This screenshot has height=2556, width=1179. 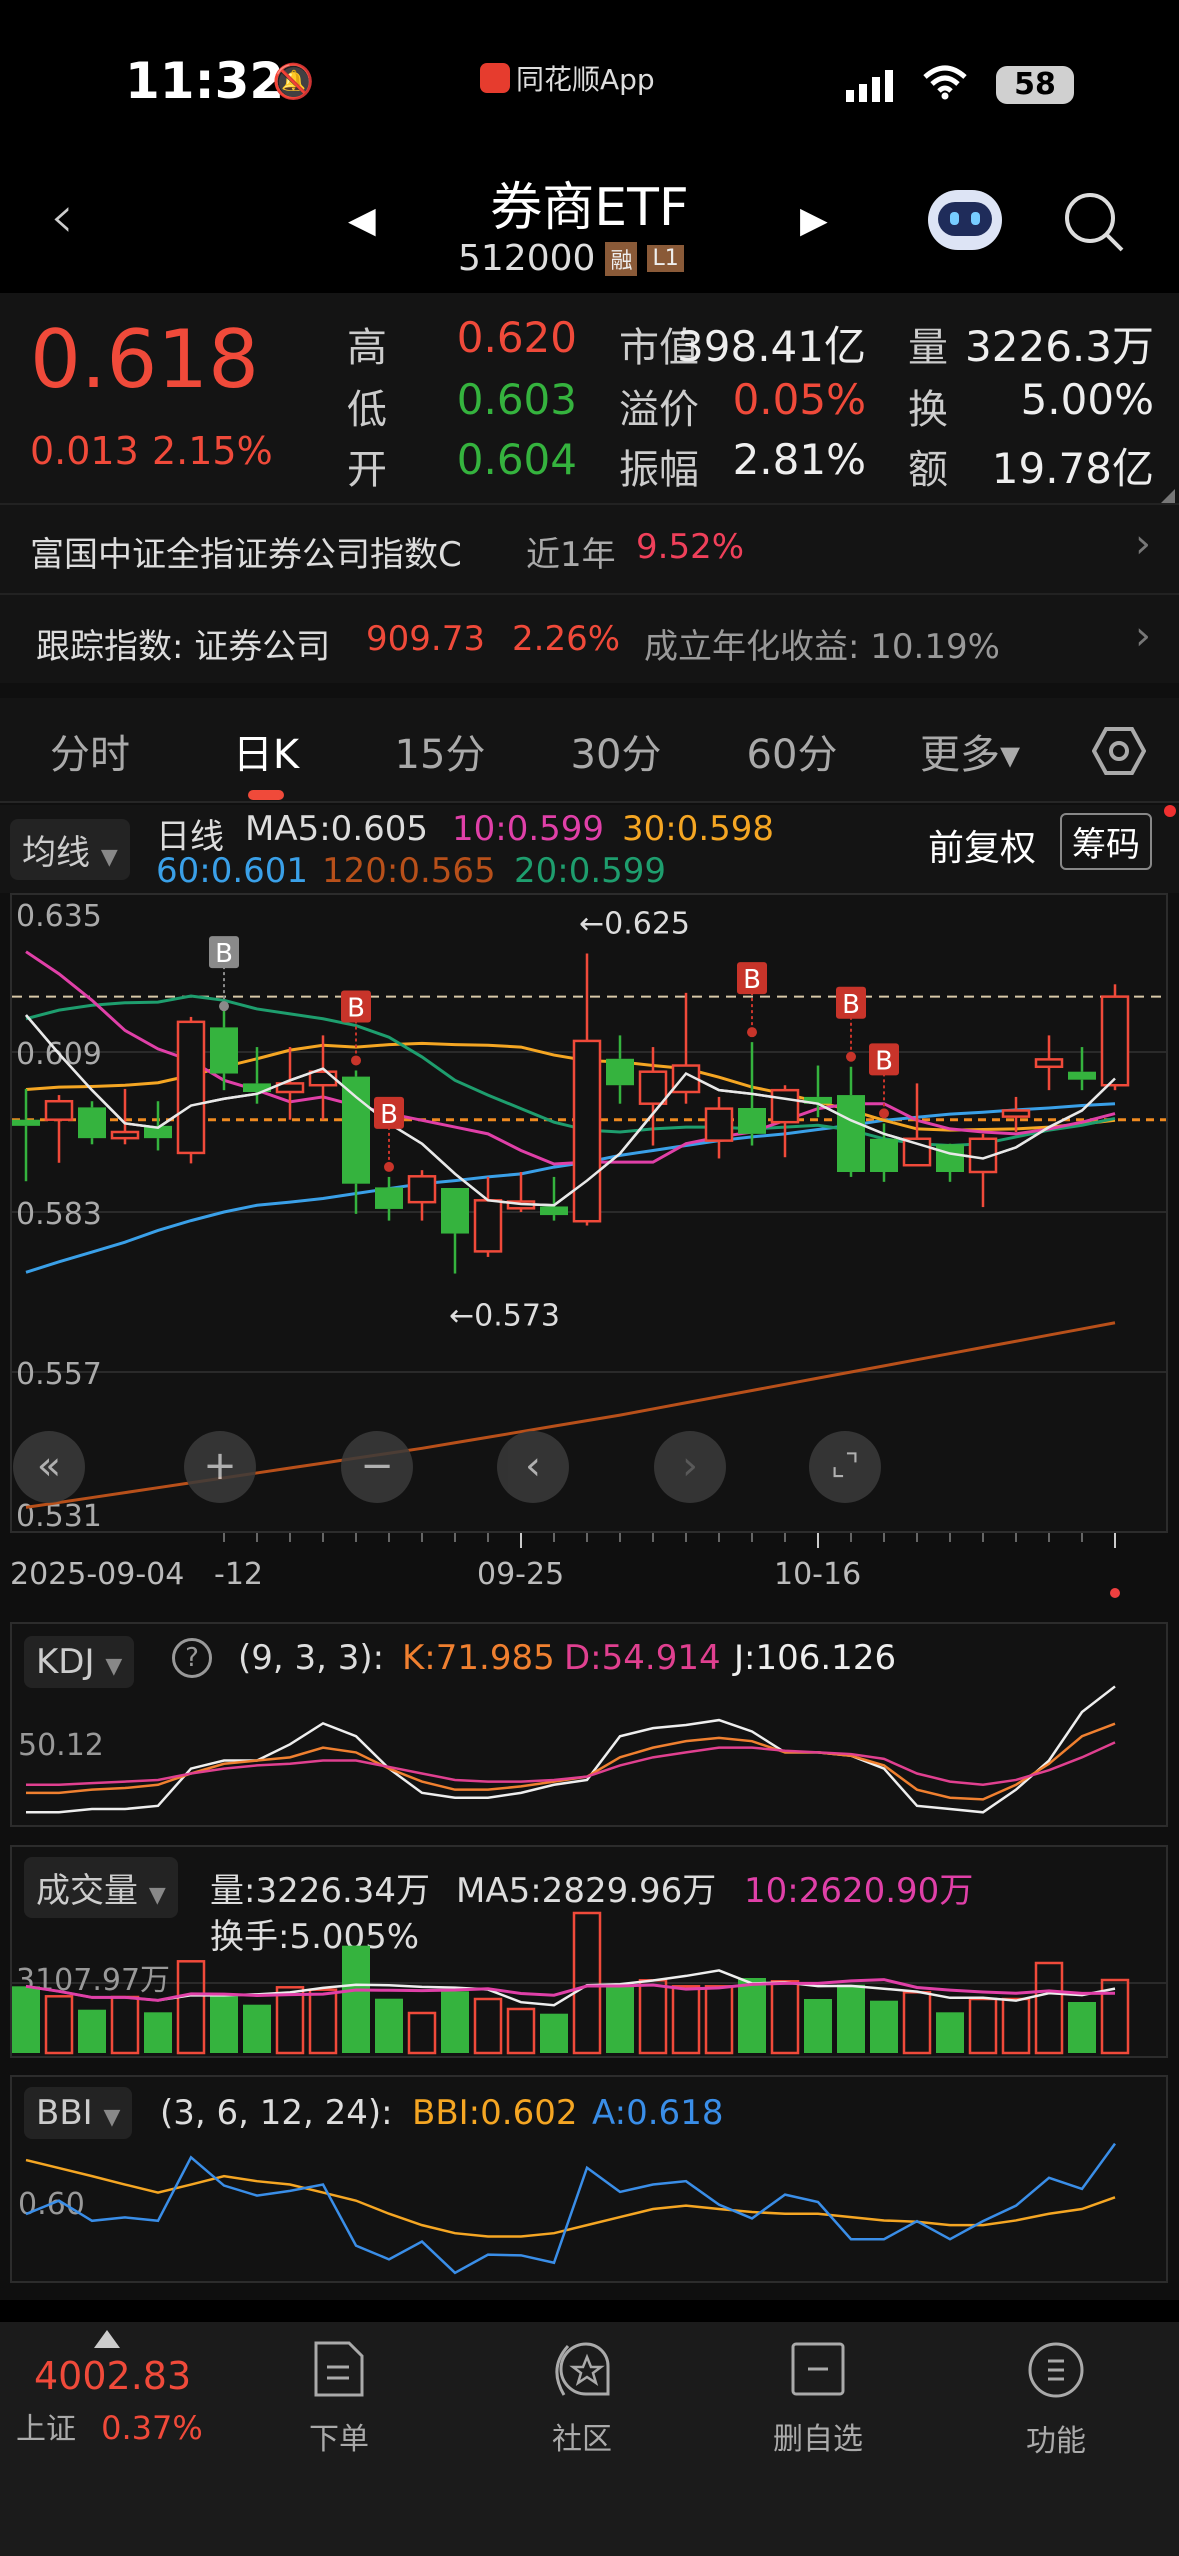 I want to click on index-value: 4002.83, so click(x=113, y=2376).